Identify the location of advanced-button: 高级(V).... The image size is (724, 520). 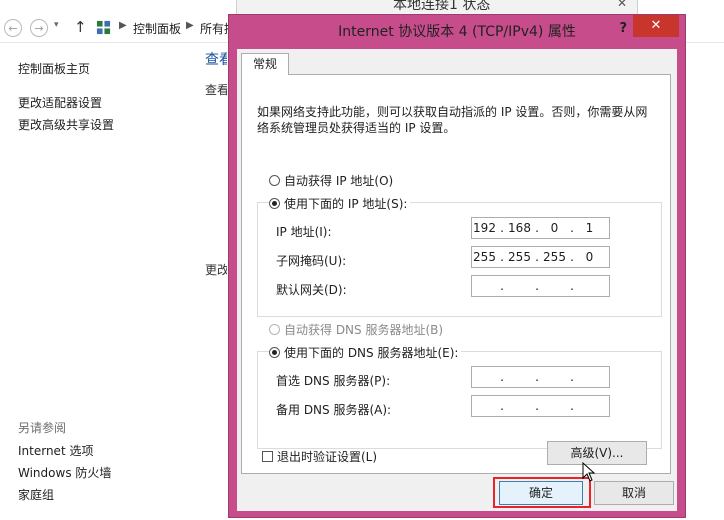
(597, 453).